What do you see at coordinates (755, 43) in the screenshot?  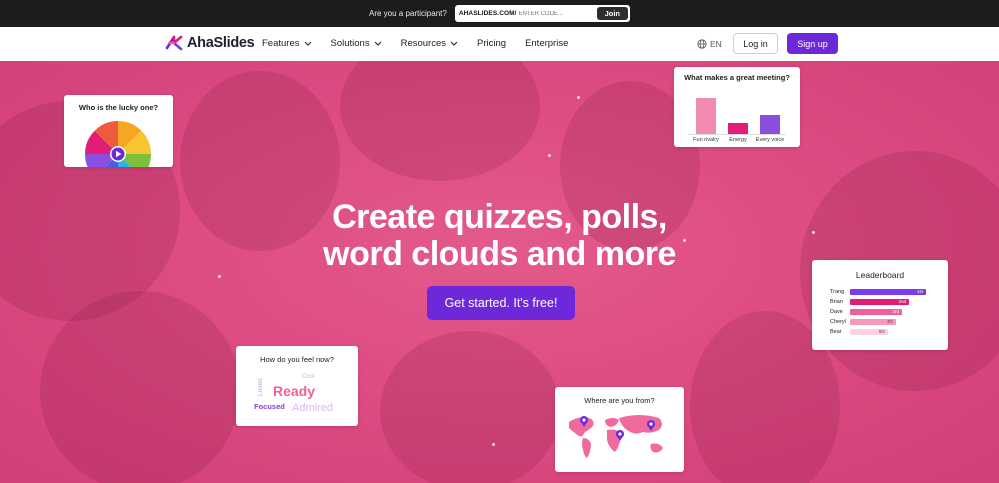 I see `login-button: Log in` at bounding box center [755, 43].